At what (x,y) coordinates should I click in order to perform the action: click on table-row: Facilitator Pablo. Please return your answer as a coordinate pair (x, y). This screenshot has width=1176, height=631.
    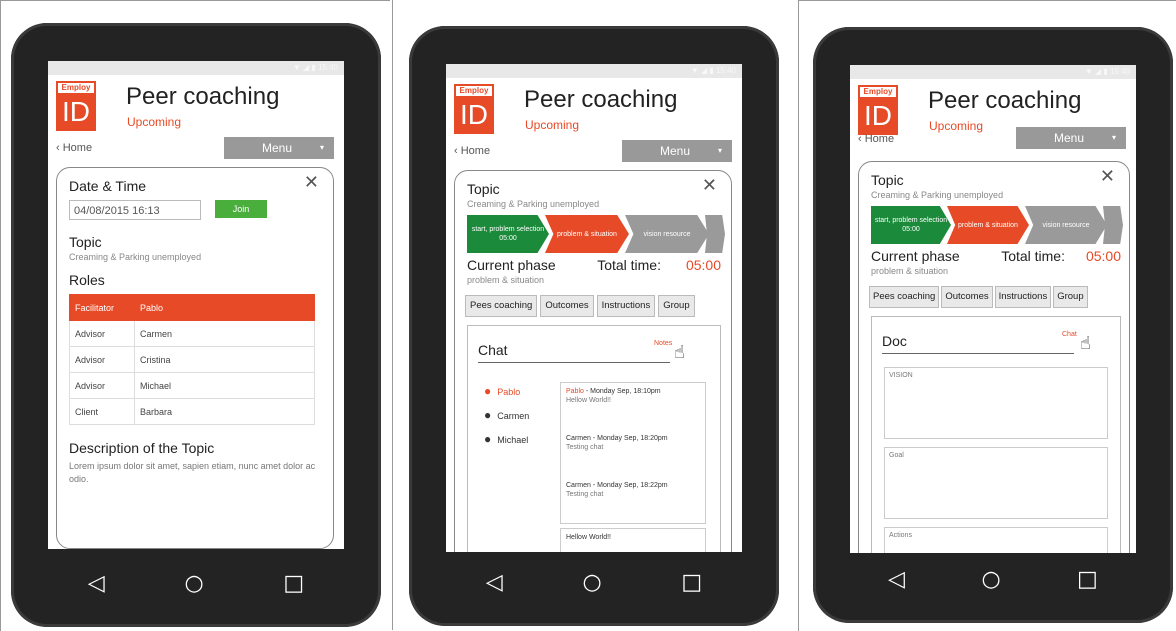
    Looking at the image, I should click on (192, 307).